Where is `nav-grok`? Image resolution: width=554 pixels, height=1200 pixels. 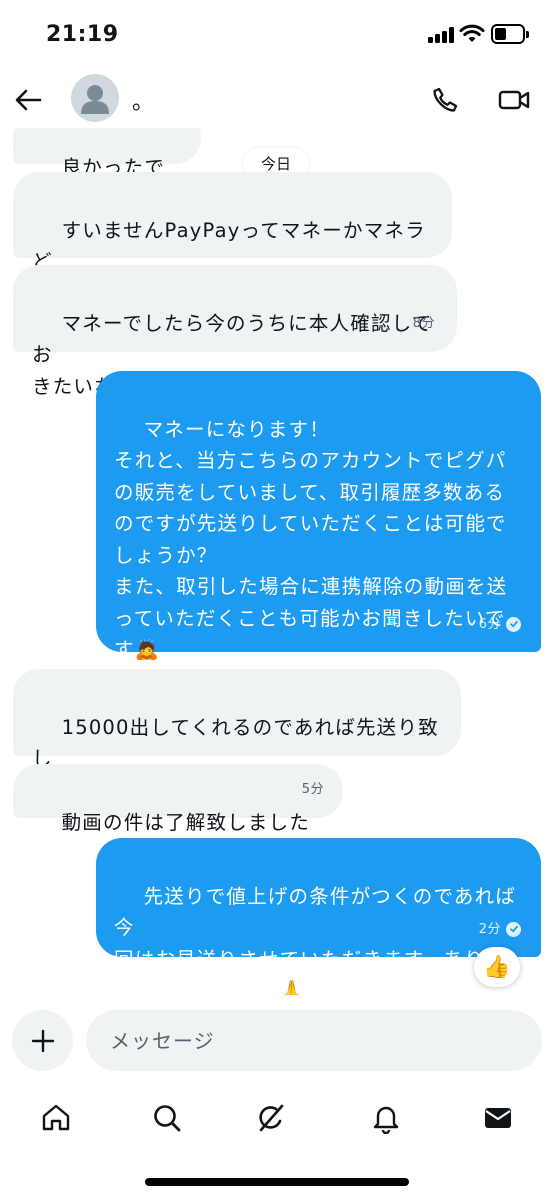
nav-grok is located at coordinates (271, 1118).